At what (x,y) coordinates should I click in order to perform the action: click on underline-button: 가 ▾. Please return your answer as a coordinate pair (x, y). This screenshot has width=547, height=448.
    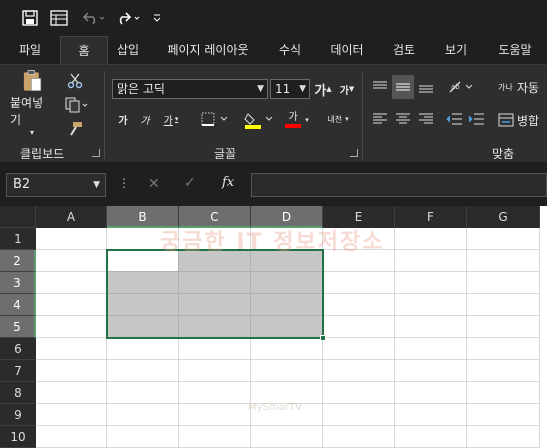
    Looking at the image, I should click on (171, 119).